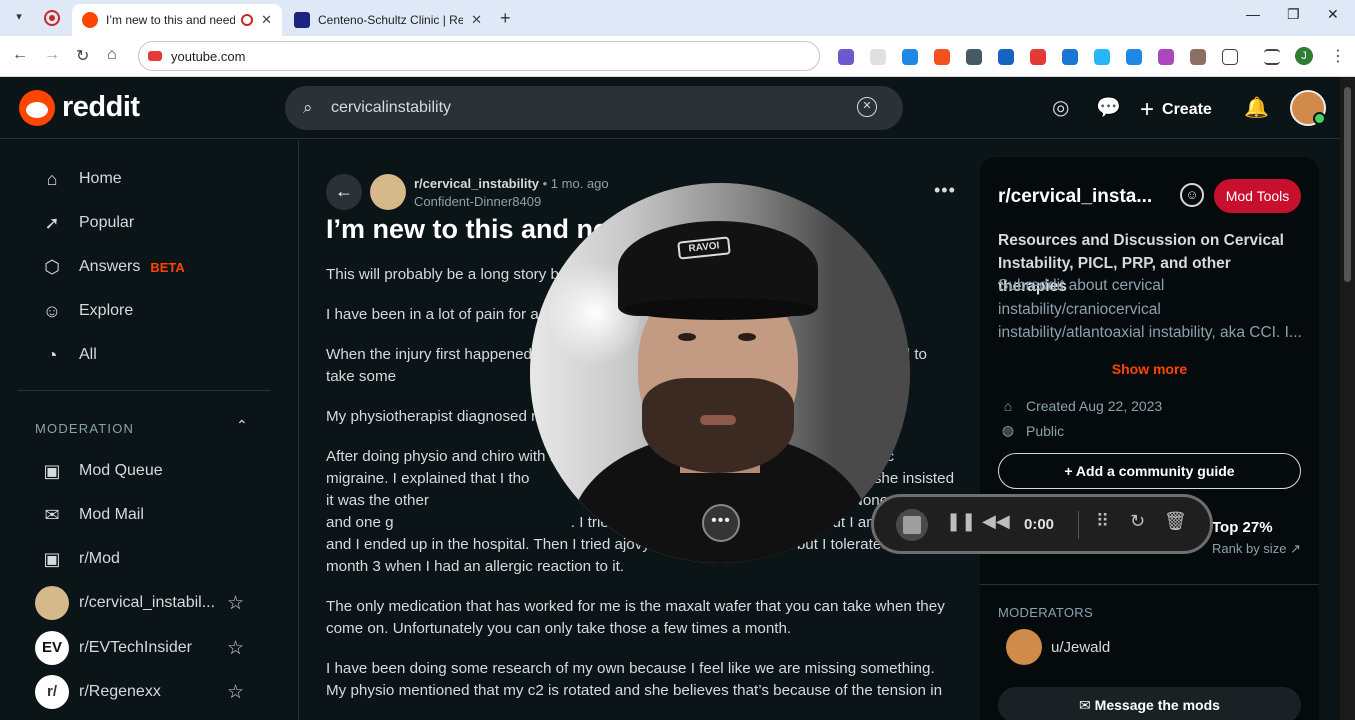 This screenshot has height=720, width=1355. Describe the element at coordinates (112, 55) in the screenshot. I see `home-browser-icon: ⌂` at that location.